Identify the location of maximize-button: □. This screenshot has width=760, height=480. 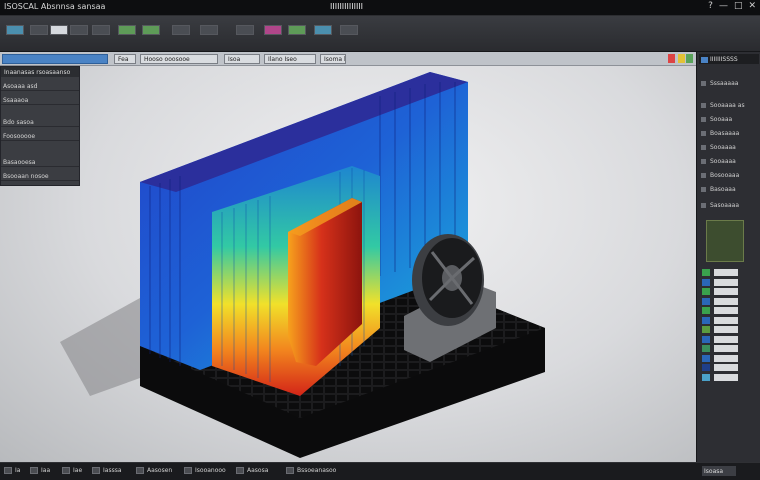
(738, 6).